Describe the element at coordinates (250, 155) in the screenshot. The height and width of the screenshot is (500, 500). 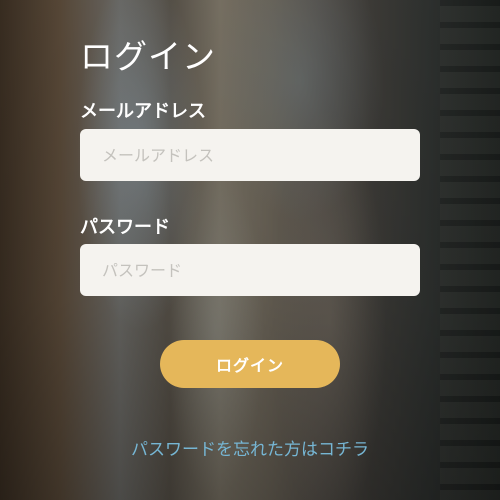
I see `email-field` at that location.